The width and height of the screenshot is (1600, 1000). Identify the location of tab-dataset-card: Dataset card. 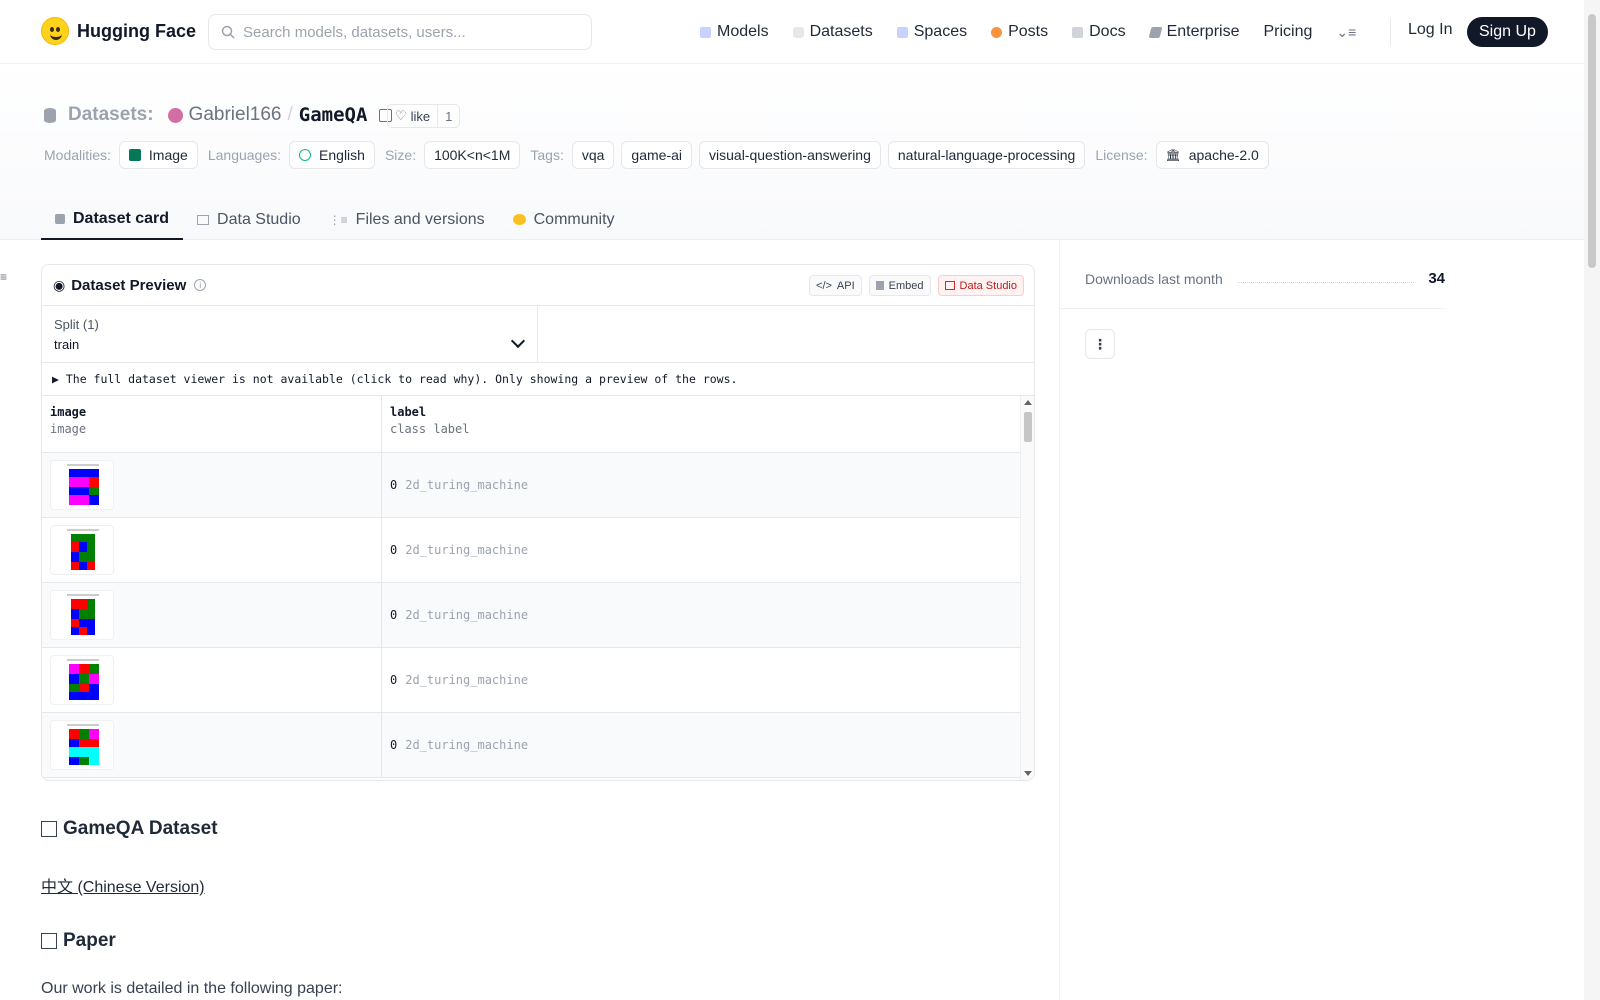
(112, 219).